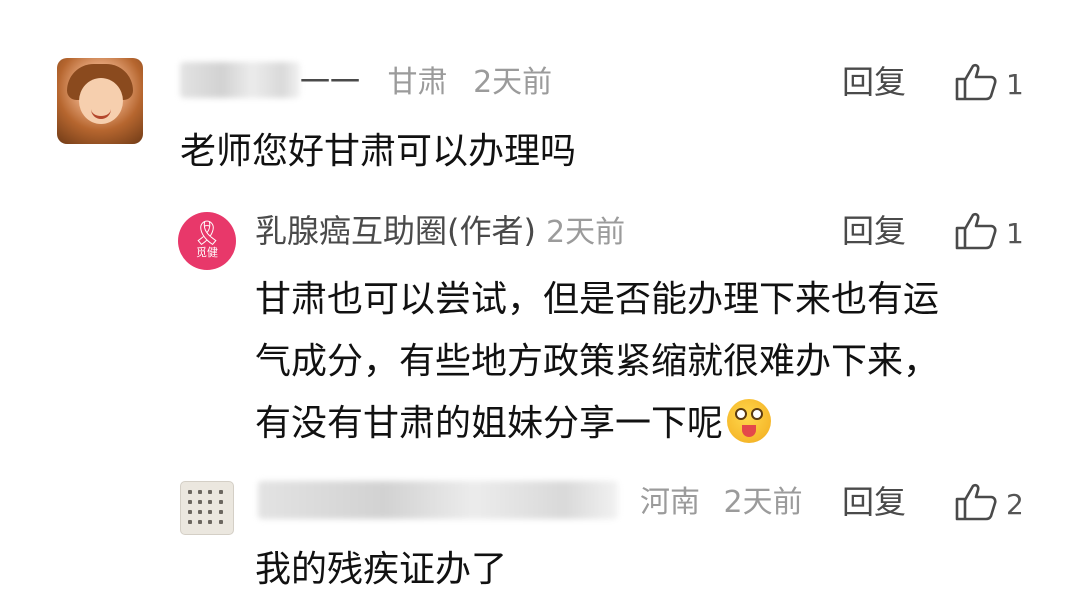  I want to click on pink-ribbon-icon: 🎗, so click(207, 233).